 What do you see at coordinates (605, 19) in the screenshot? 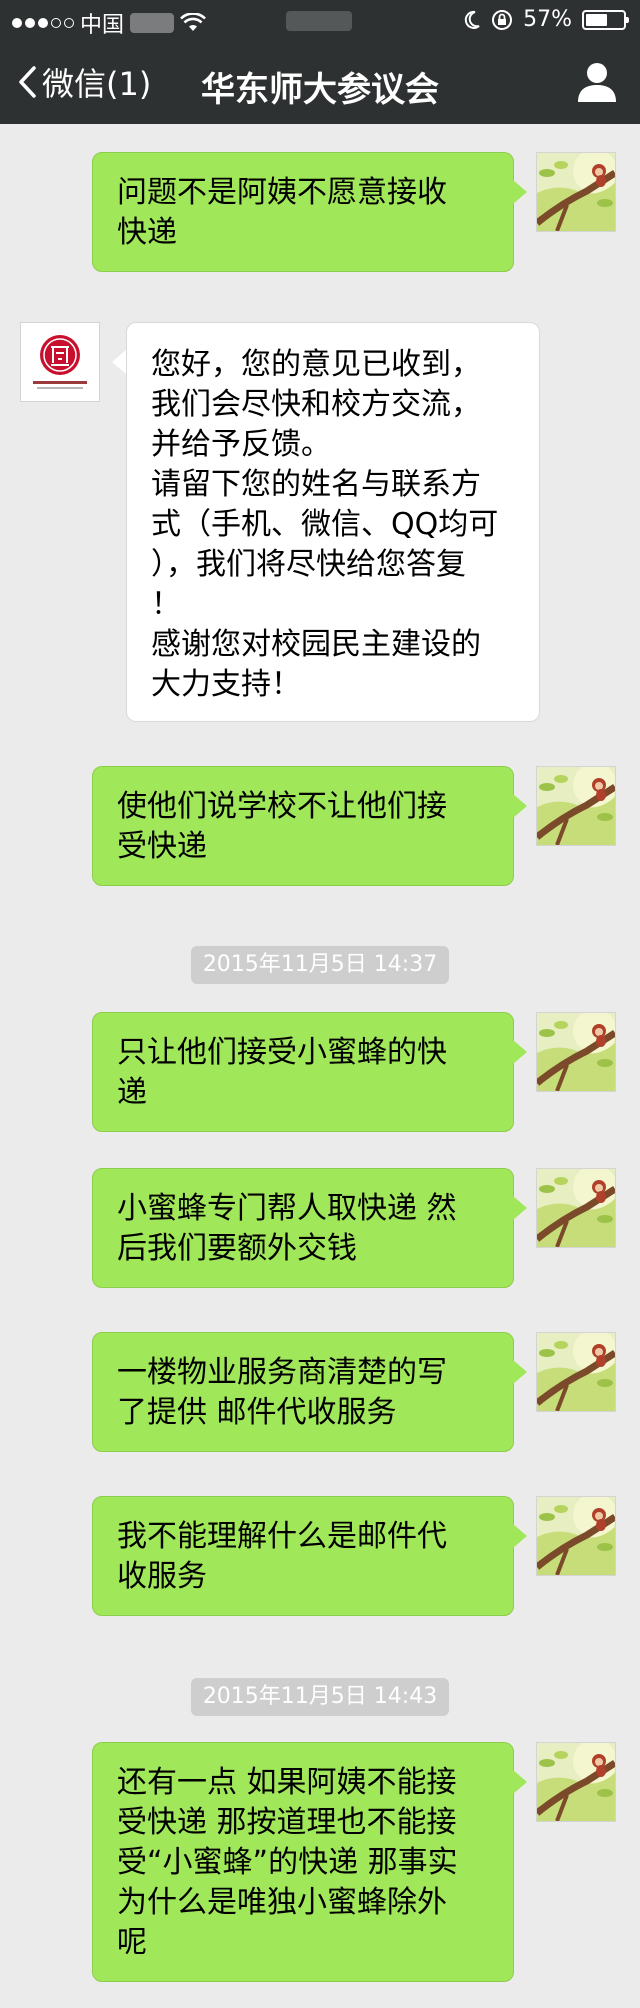
I see `battery-icon` at bounding box center [605, 19].